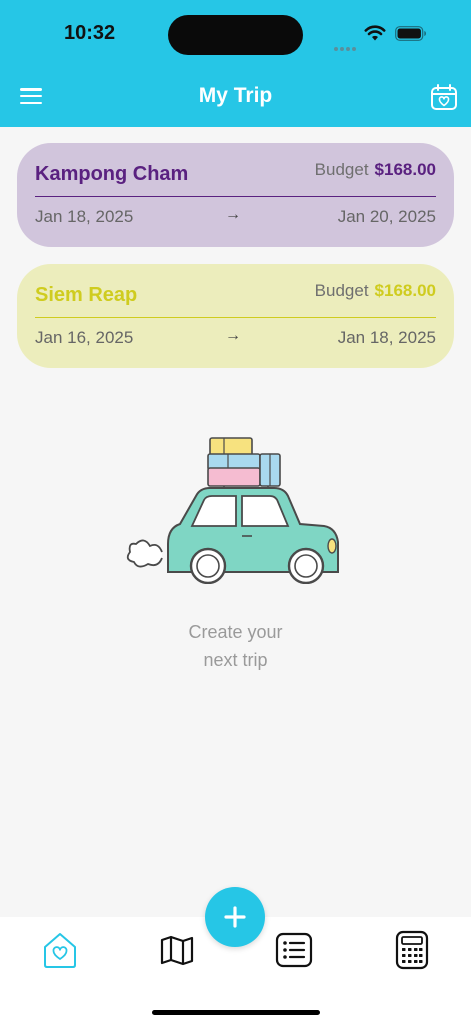 This screenshot has height=1024, width=471. I want to click on add-trip-button, so click(235, 917).